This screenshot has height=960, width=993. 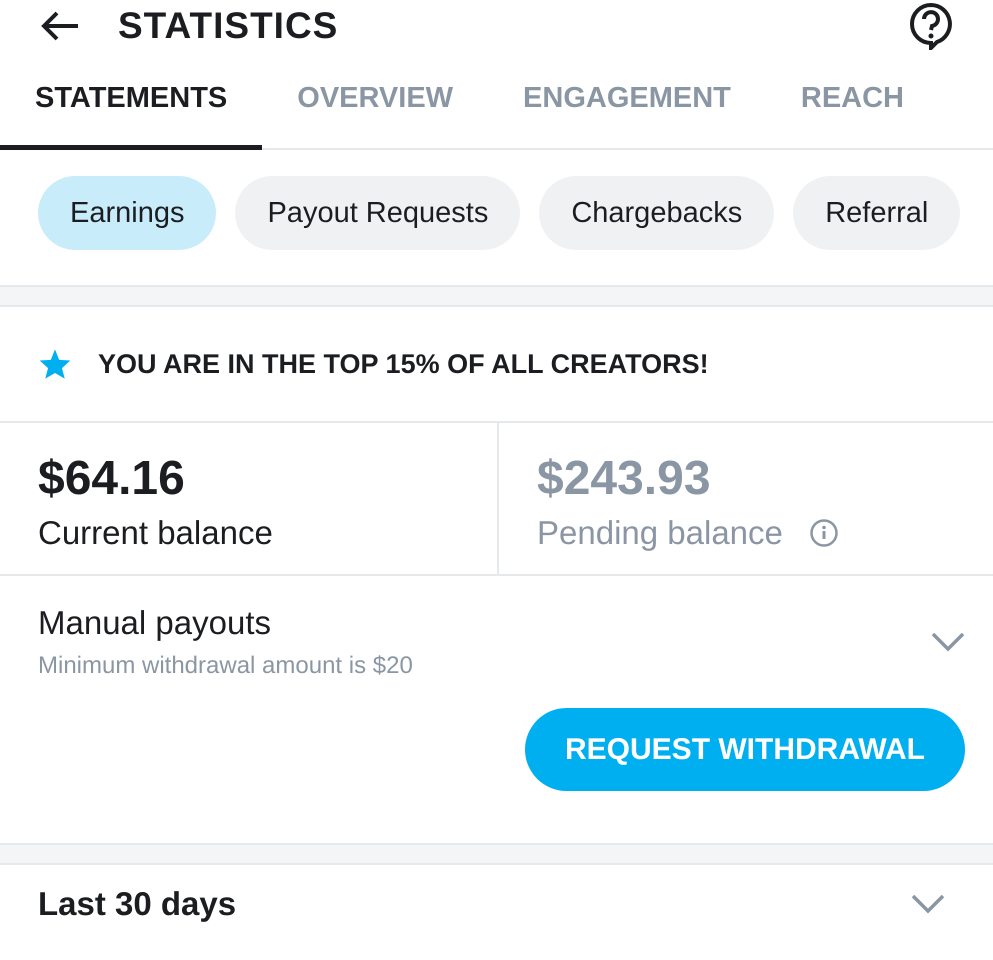 I want to click on payouts-title: Manual payouts, so click(x=155, y=623).